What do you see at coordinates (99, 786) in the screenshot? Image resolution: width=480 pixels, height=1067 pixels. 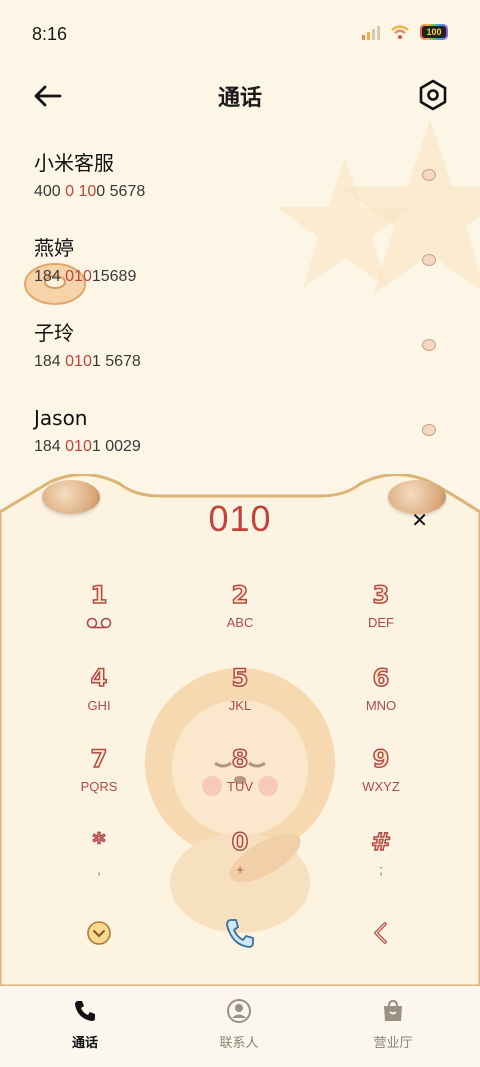 I see `key-letters: PQRS` at bounding box center [99, 786].